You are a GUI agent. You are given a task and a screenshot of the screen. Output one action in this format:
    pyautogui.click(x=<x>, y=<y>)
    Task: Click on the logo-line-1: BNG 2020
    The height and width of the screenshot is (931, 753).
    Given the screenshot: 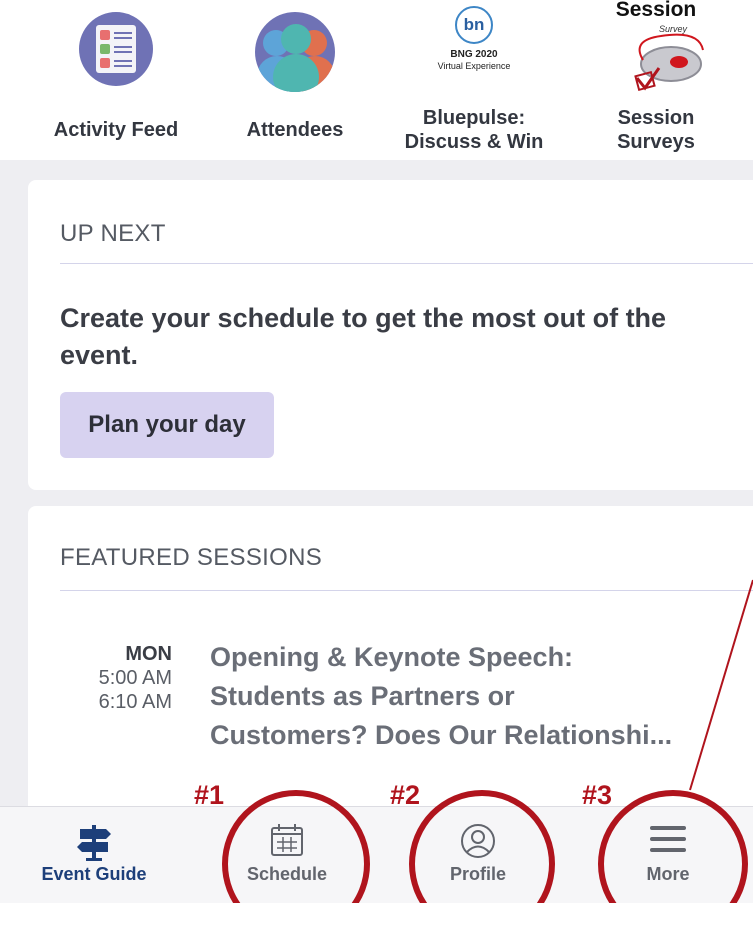 What is the action you would take?
    pyautogui.click(x=474, y=54)
    